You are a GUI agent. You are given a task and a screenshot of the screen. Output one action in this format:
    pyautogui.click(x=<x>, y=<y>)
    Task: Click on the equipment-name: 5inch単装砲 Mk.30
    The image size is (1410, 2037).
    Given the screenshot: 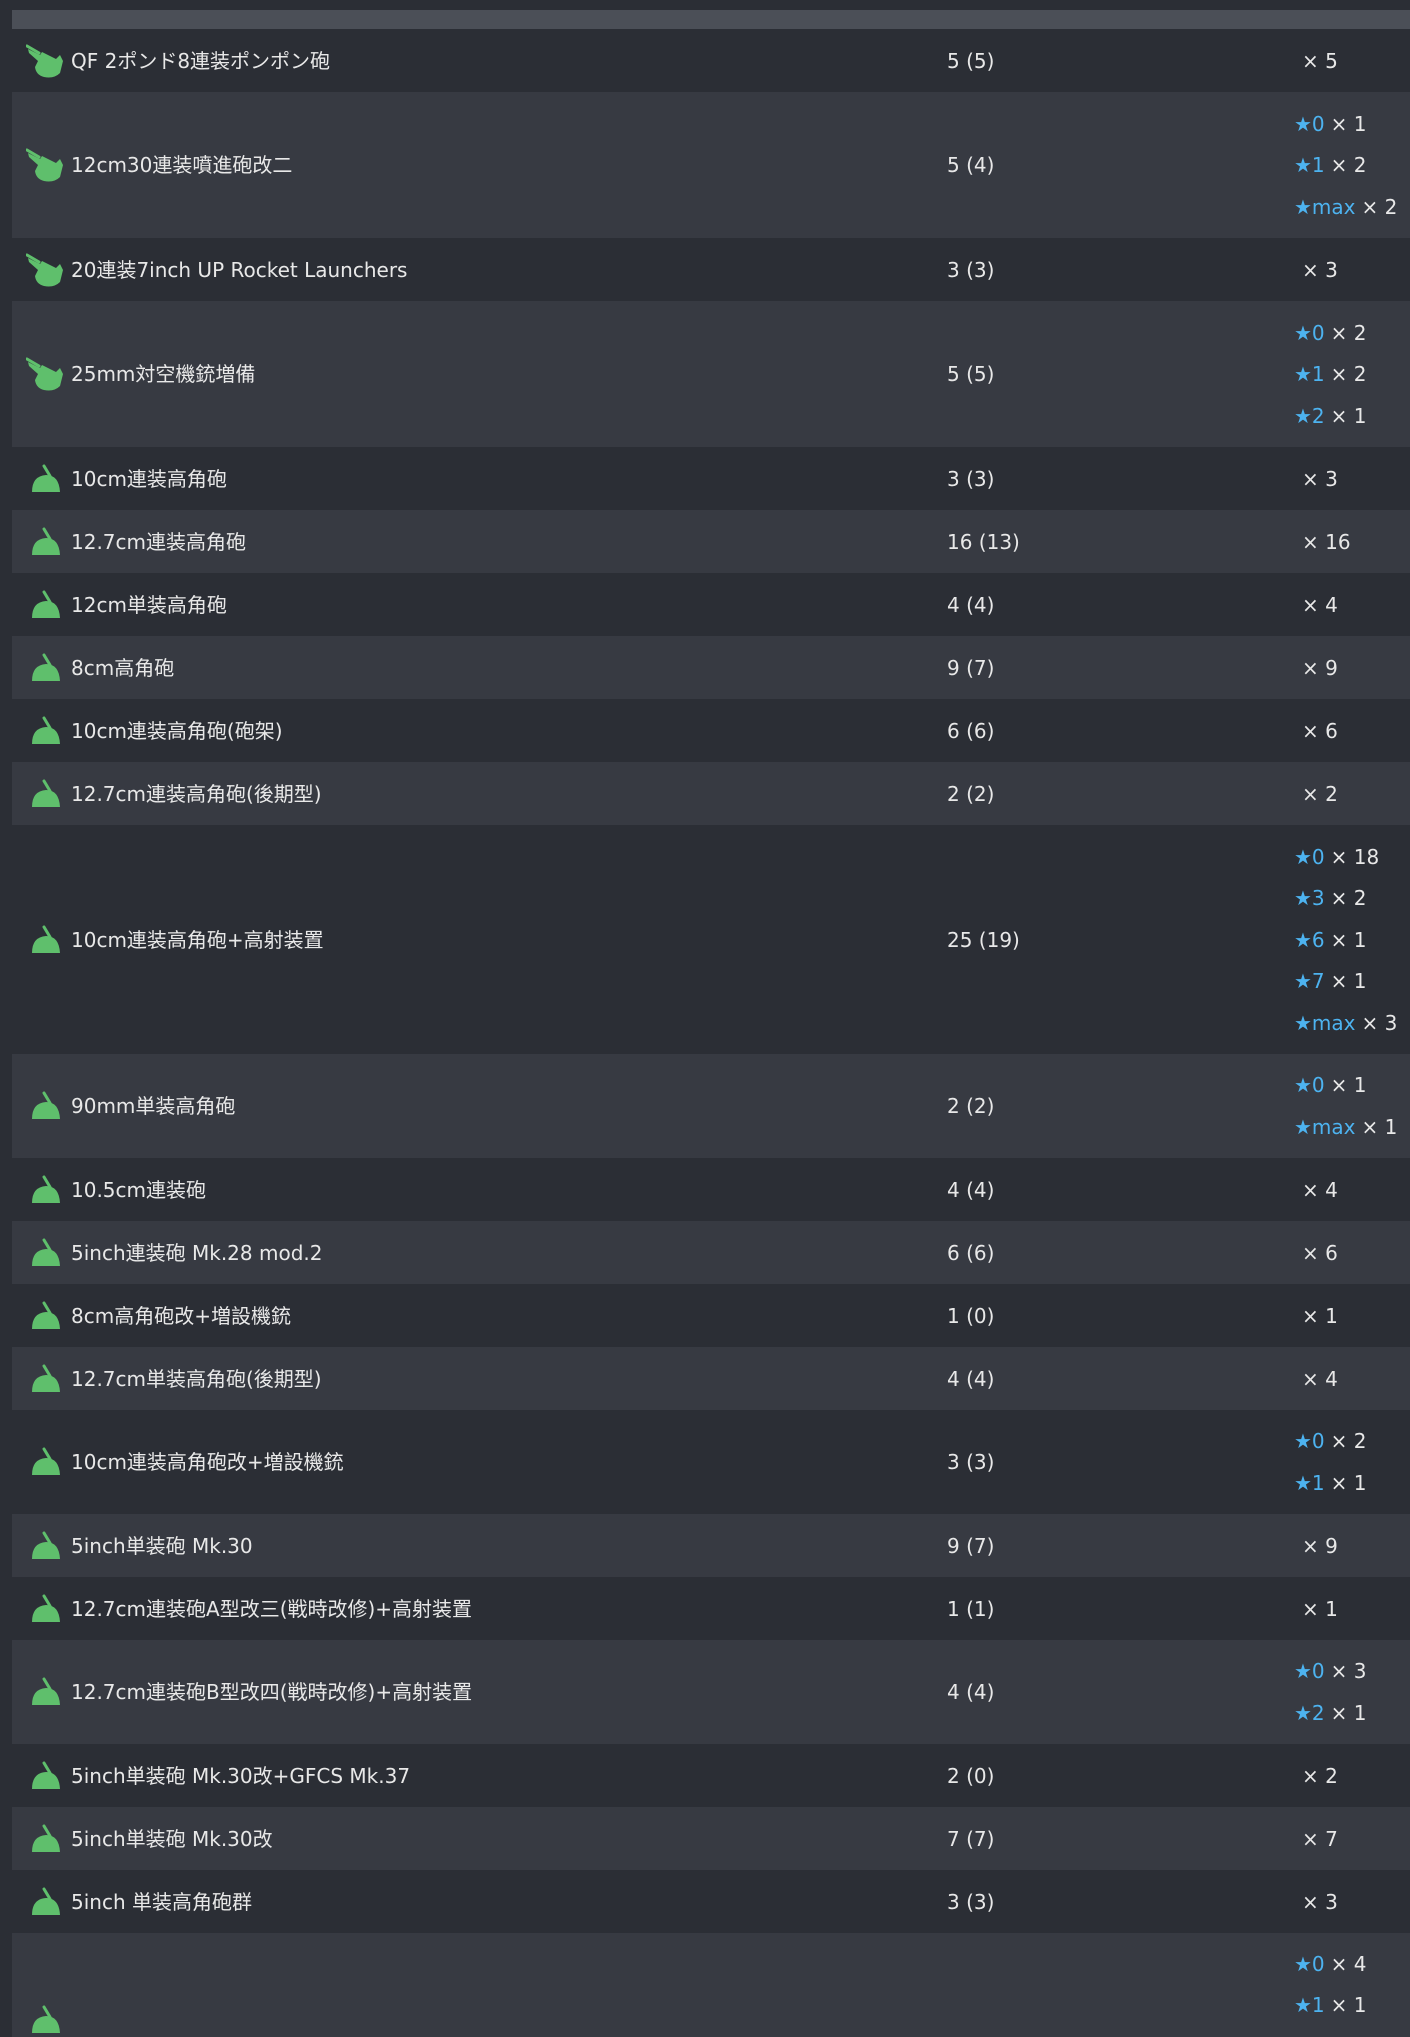 What is the action you would take?
    pyautogui.click(x=162, y=1545)
    